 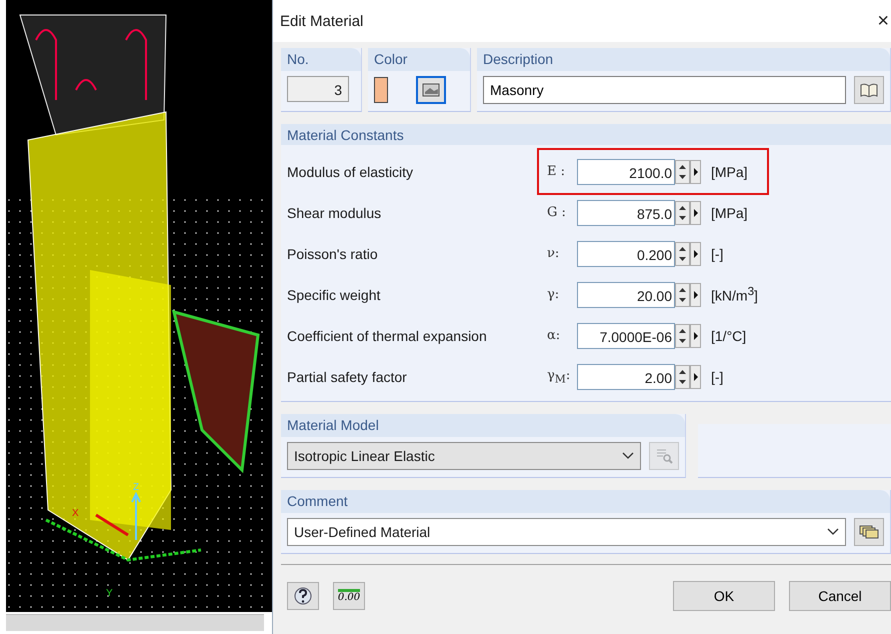 I want to click on window-title: Edit Material, so click(x=322, y=21).